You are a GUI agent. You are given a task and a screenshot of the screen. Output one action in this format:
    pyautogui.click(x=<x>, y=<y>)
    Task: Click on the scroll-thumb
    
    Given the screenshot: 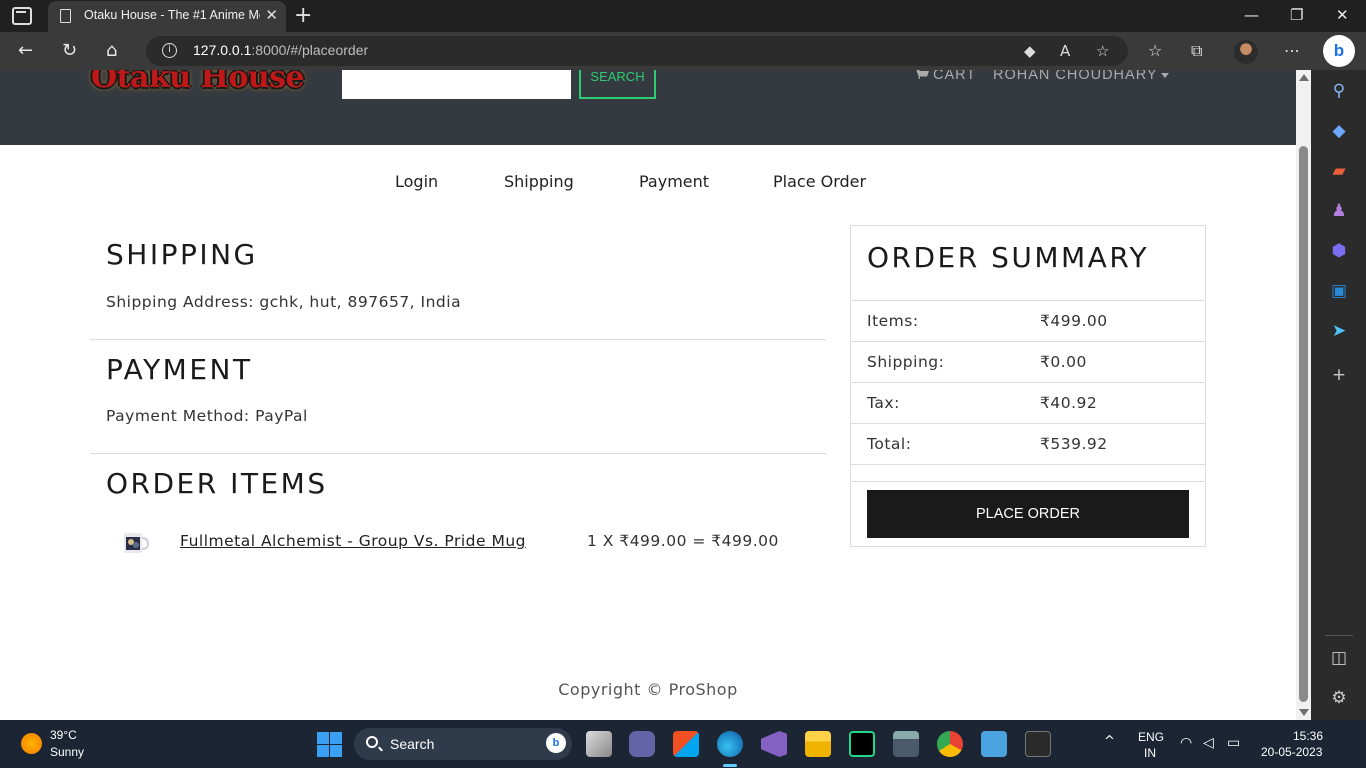 What is the action you would take?
    pyautogui.click(x=1303, y=424)
    